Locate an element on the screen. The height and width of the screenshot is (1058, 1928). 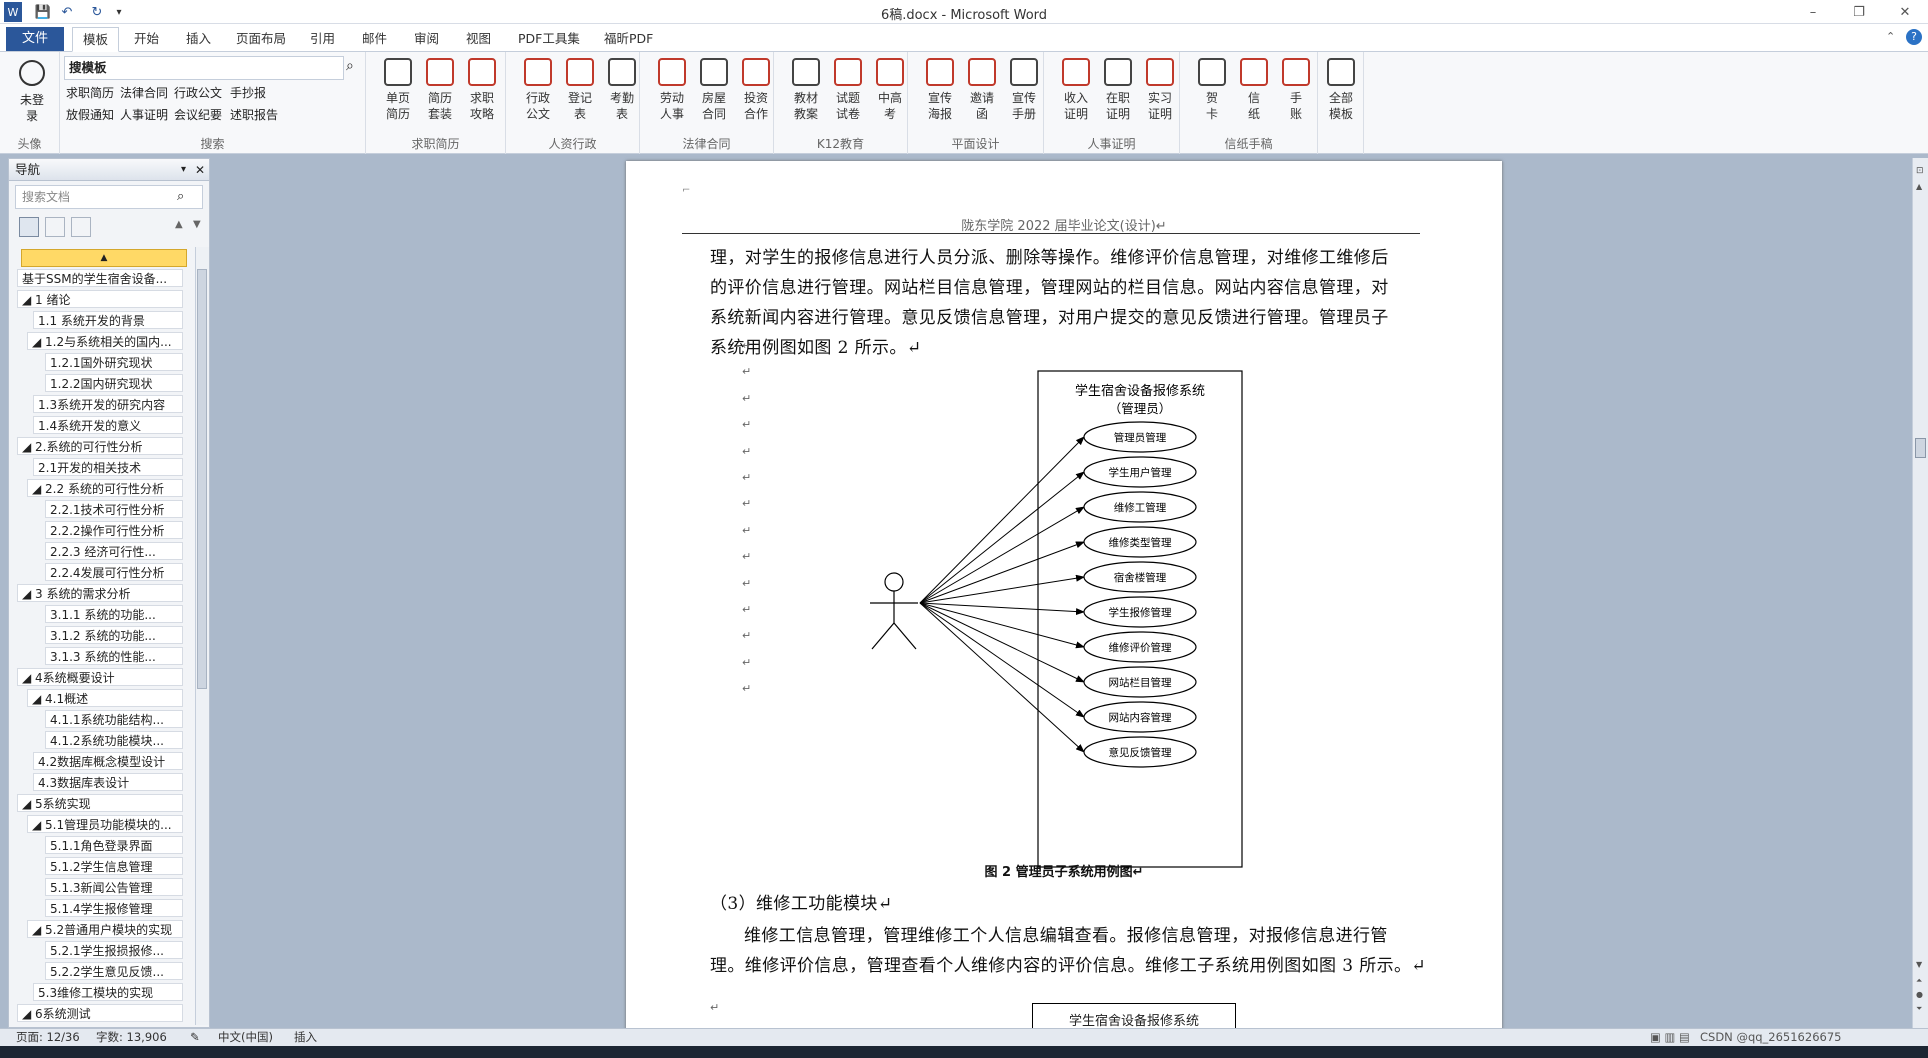
template-button: 投资 合作 is located at coordinates (756, 90).